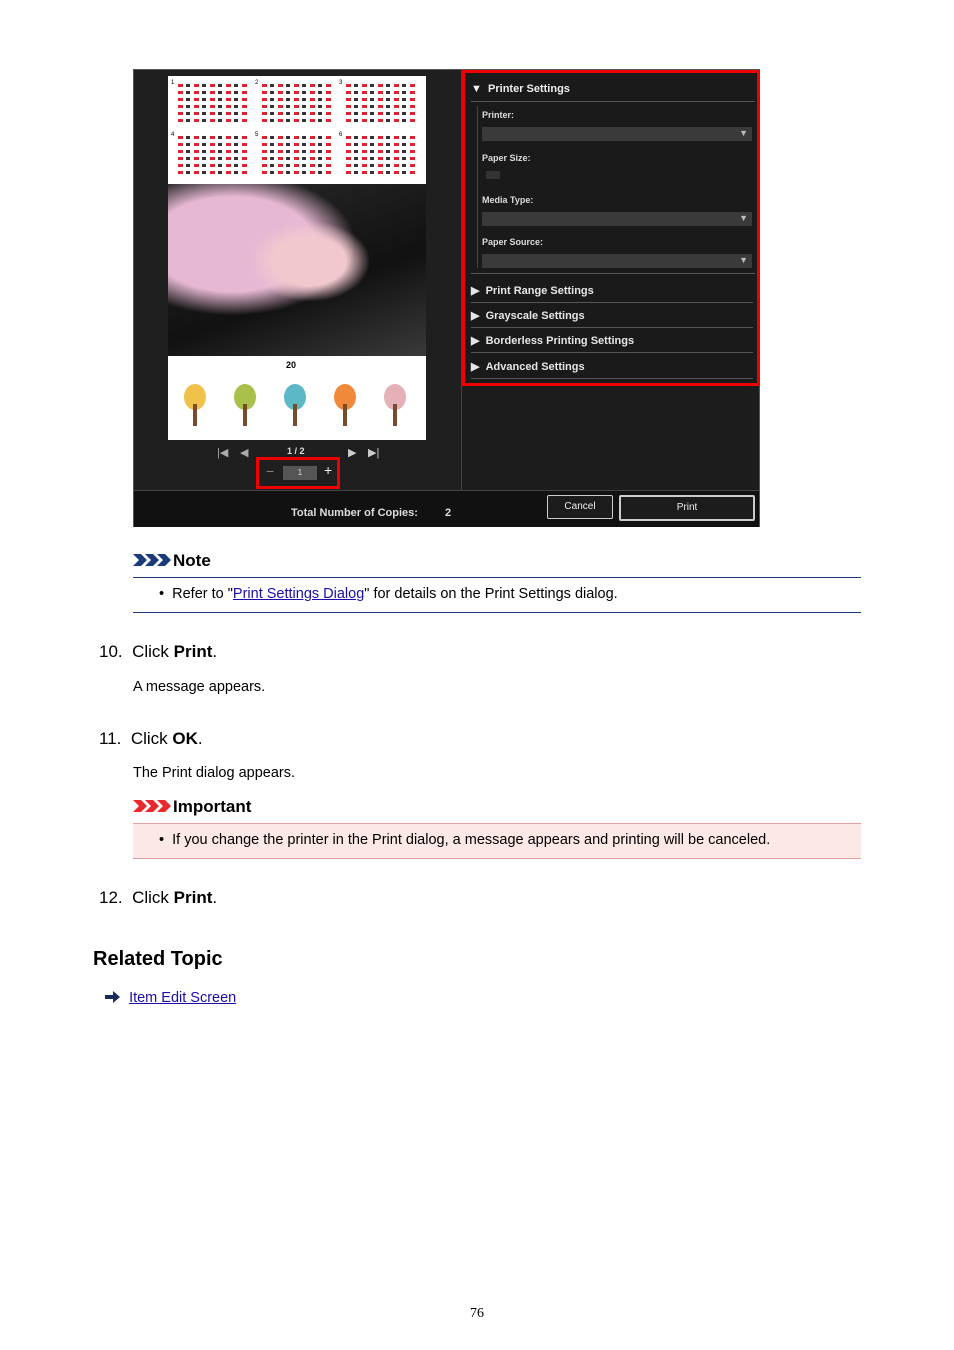 The height and width of the screenshot is (1350, 954). I want to click on printer-dropdown, so click(617, 134).